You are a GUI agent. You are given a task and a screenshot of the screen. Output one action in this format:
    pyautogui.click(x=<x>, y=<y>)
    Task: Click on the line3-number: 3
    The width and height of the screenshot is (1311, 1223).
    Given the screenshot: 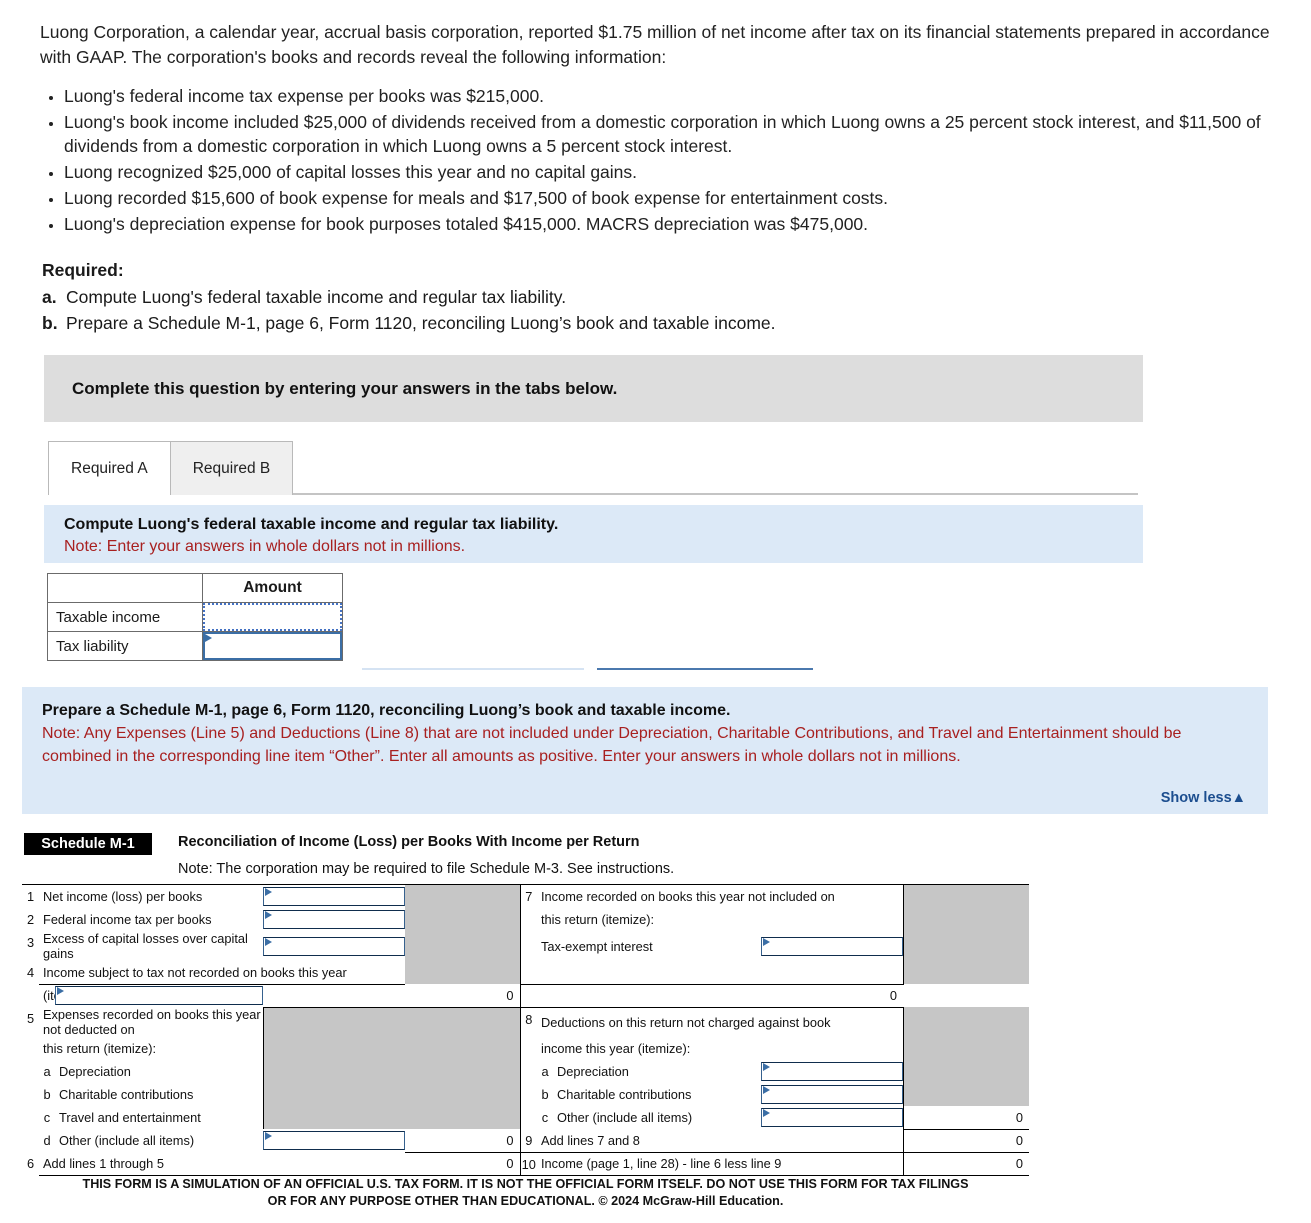 What is the action you would take?
    pyautogui.click(x=30, y=942)
    